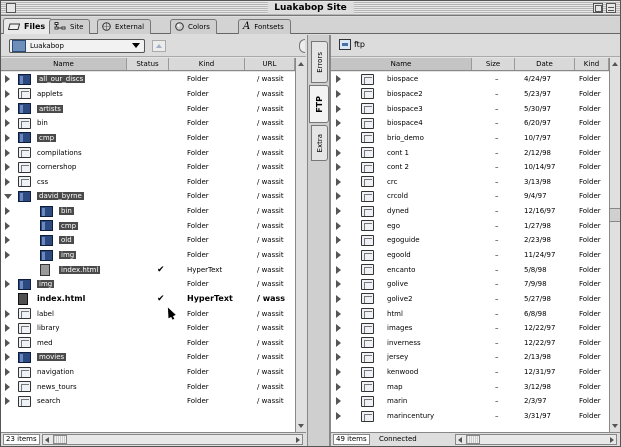 The height and width of the screenshot is (447, 621). I want to click on tab-extra: Extra, so click(319, 143).